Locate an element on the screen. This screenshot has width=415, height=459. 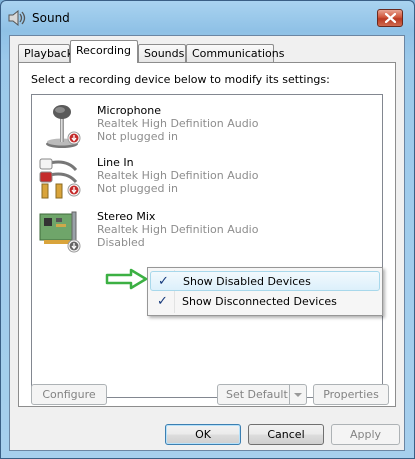
set-default-dropdown is located at coordinates (297, 394).